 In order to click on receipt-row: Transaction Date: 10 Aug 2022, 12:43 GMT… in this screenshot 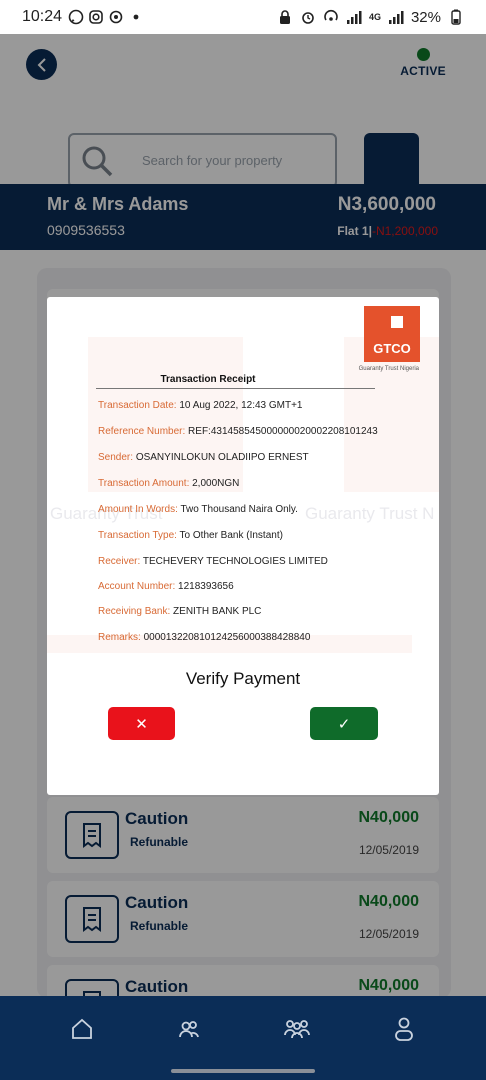, I will do `click(200, 405)`.